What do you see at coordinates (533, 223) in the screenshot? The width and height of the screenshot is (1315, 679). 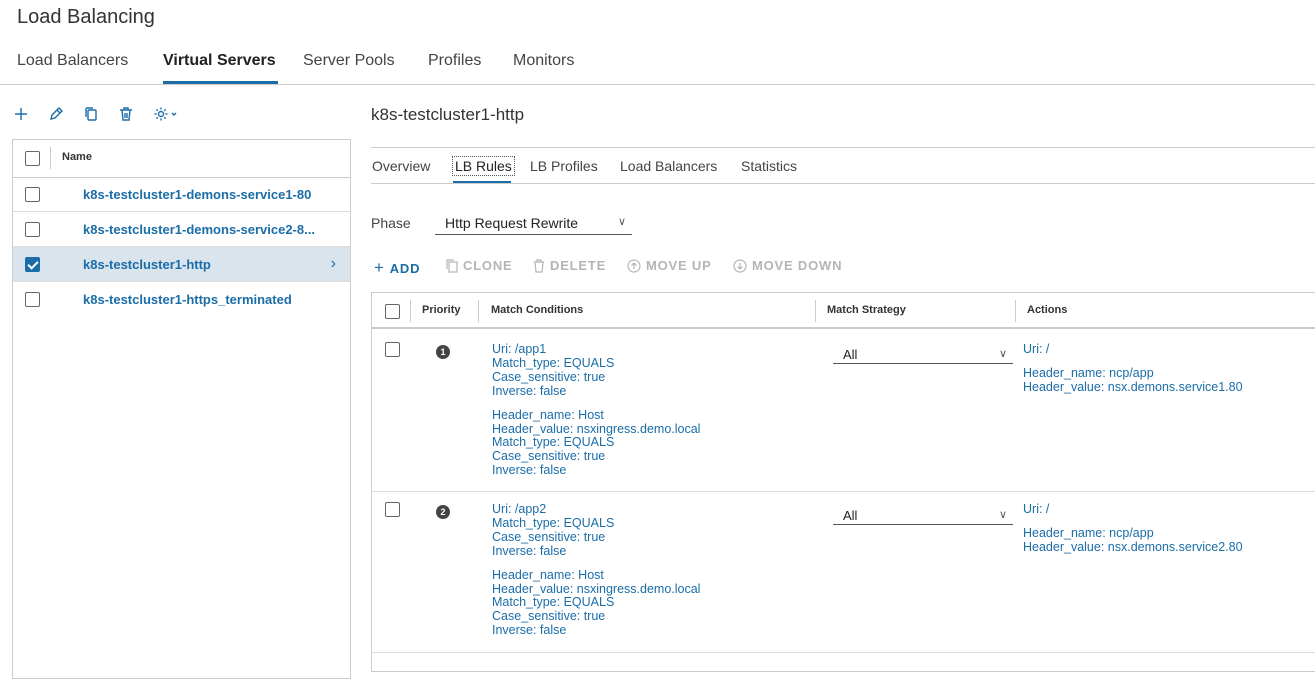 I see `phase-select: Http Request Rewrite ∨` at bounding box center [533, 223].